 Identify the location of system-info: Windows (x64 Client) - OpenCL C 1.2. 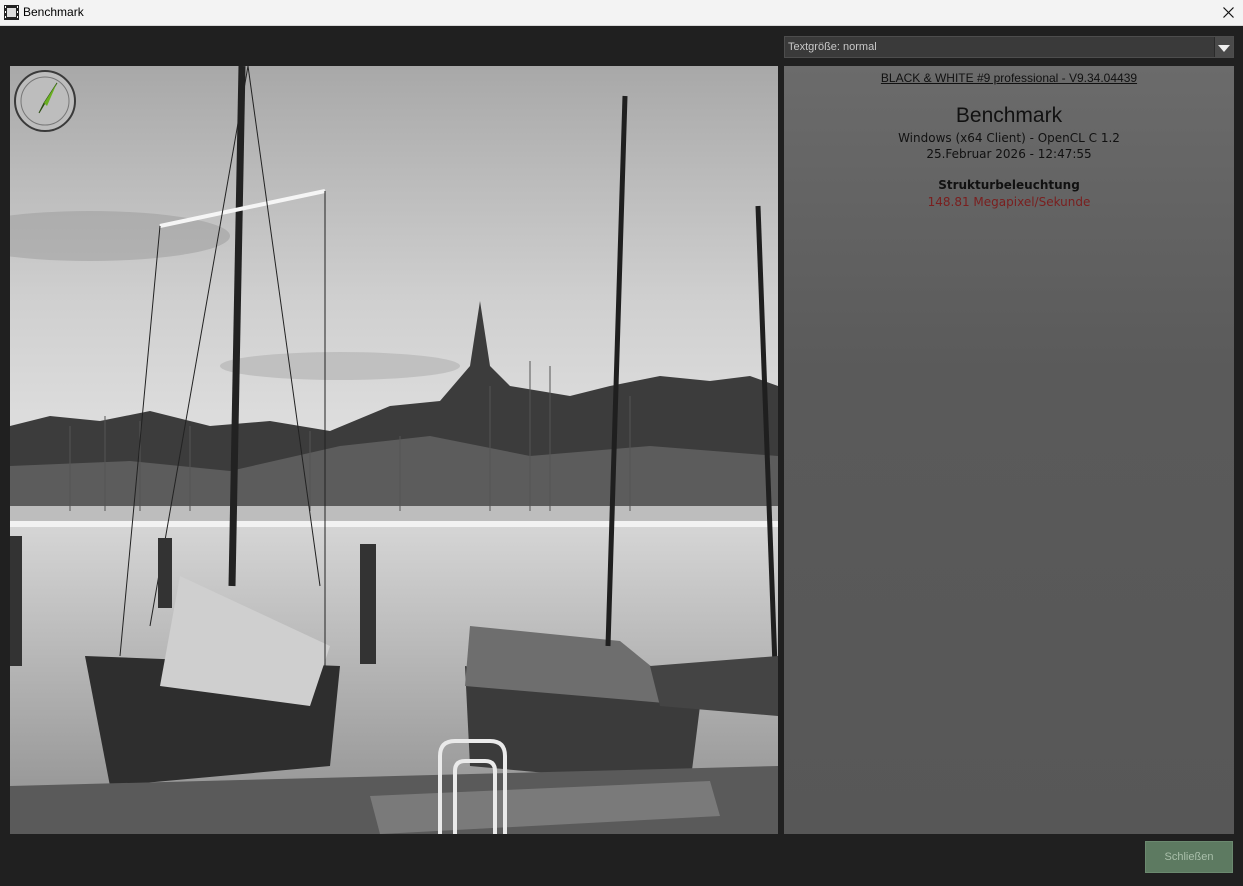
(1009, 138).